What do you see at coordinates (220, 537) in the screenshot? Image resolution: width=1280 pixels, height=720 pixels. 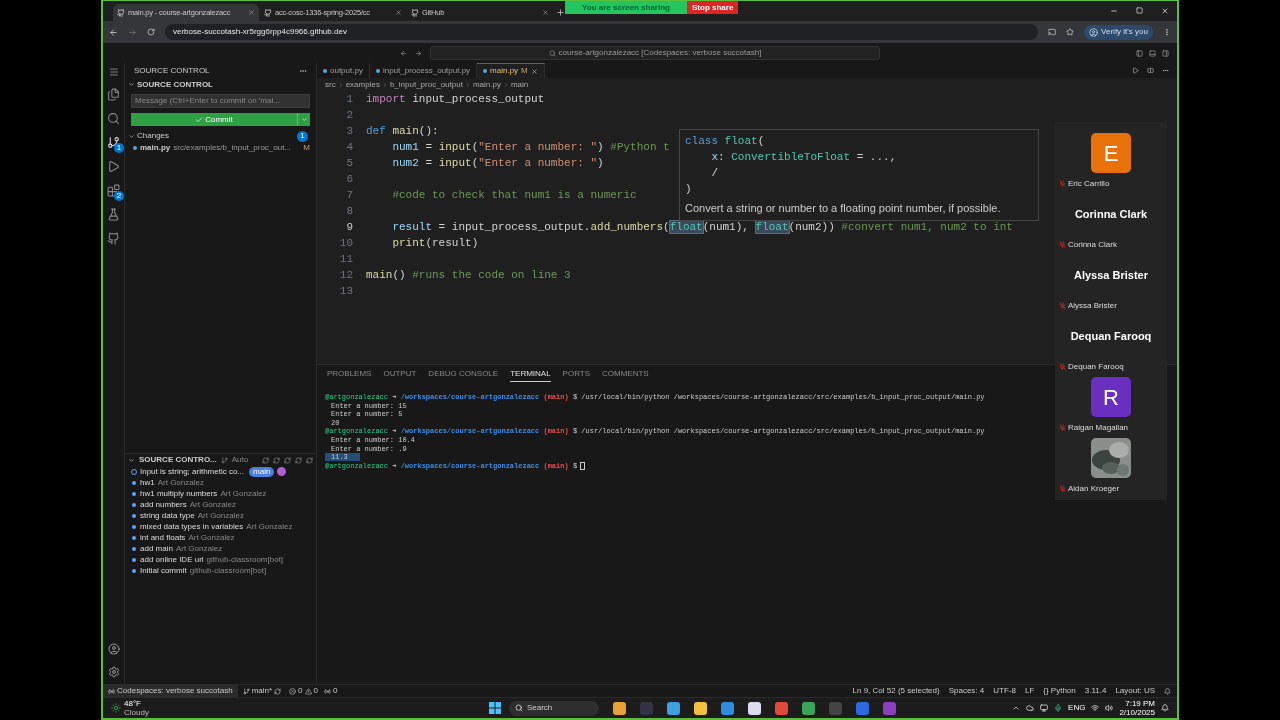 I see `commit-row: int and floats Art Gonzalez` at bounding box center [220, 537].